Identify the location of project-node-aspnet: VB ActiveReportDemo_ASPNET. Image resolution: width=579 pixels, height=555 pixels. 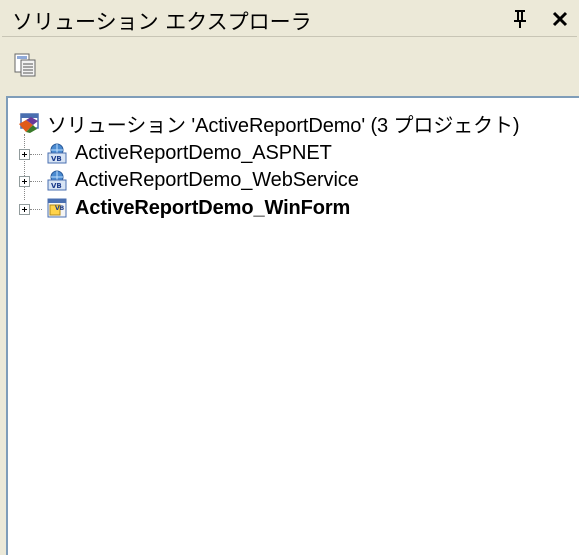
(189, 153).